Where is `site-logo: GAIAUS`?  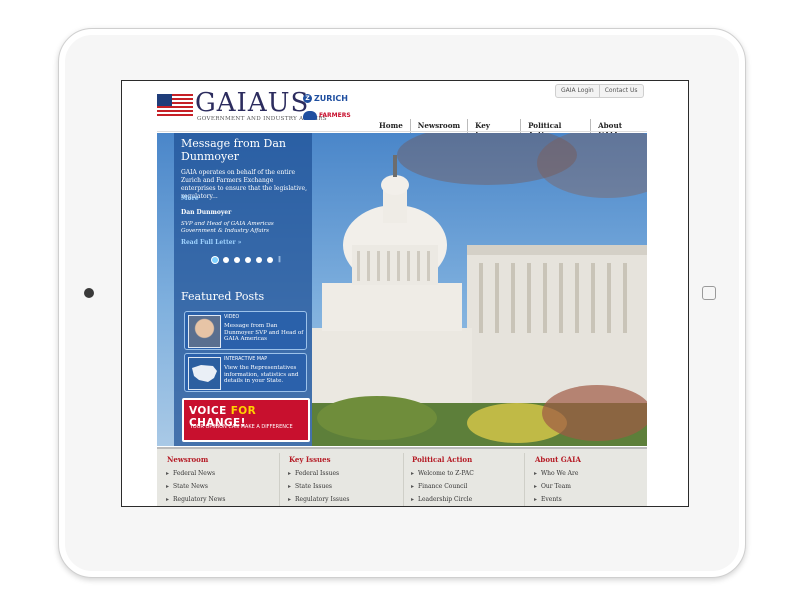 site-logo: GAIAUS is located at coordinates (252, 103).